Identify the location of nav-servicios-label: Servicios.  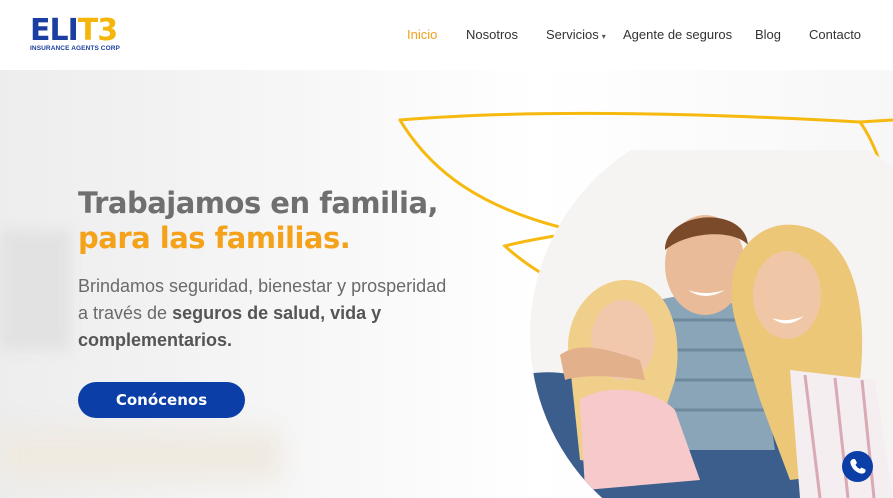
(572, 34).